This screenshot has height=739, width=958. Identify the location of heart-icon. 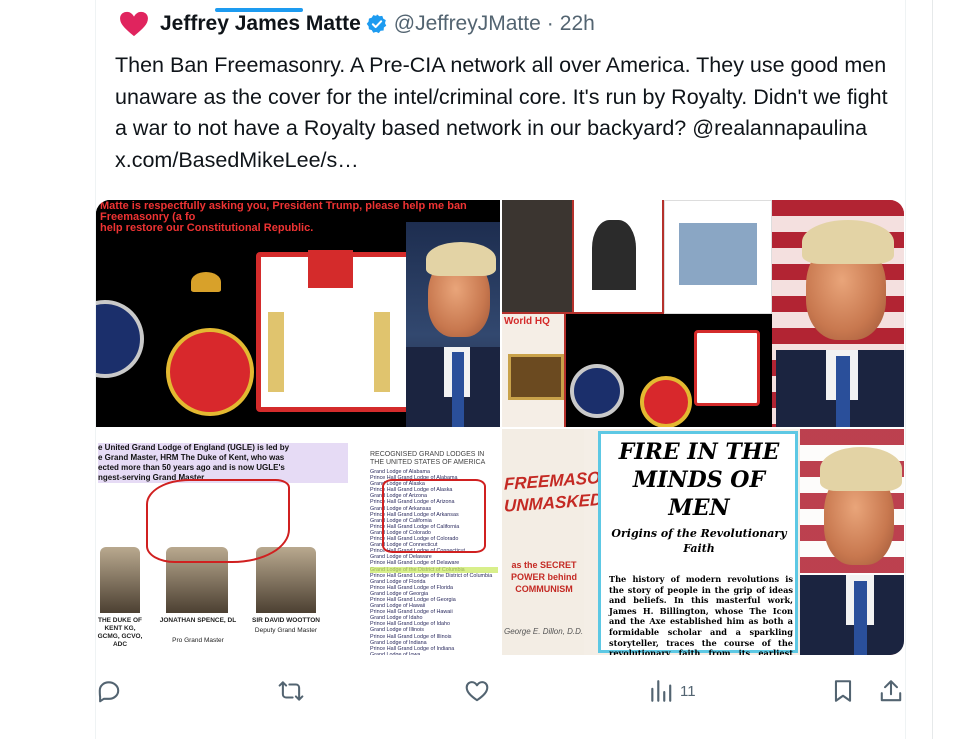
(477, 691).